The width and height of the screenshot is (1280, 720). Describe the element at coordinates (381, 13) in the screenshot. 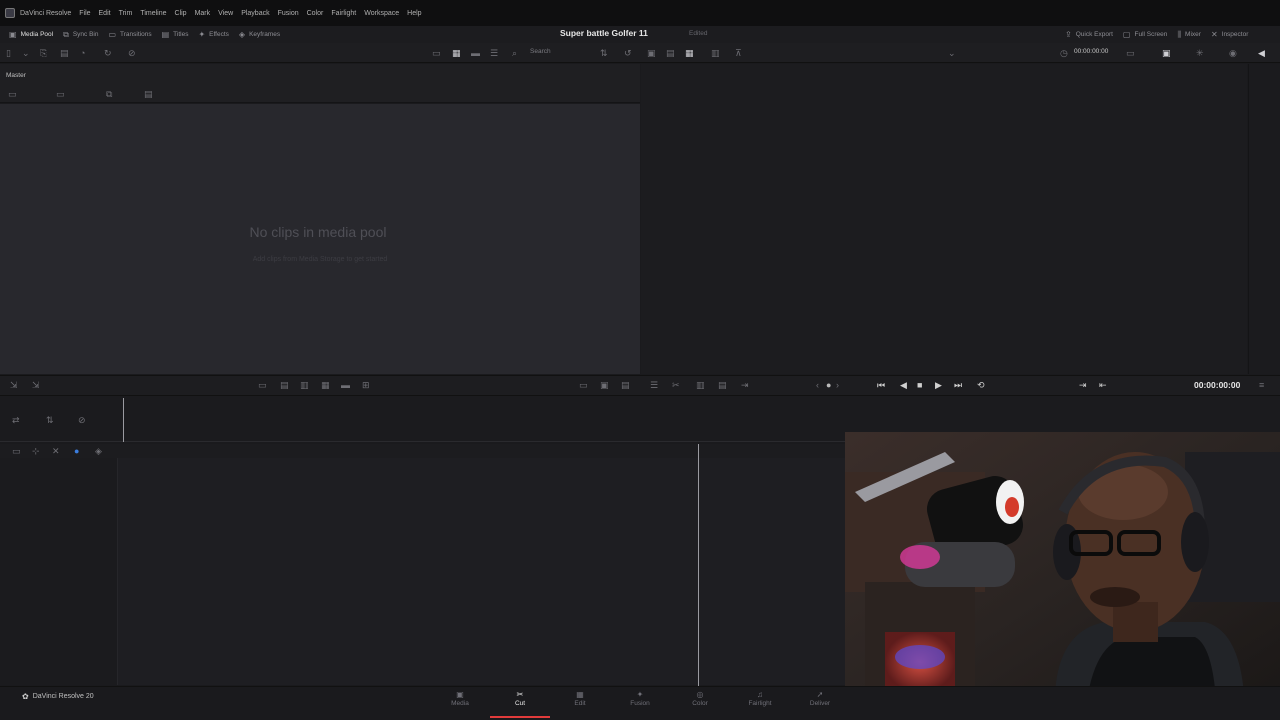

I see `menu-workspace: Workspace` at that location.